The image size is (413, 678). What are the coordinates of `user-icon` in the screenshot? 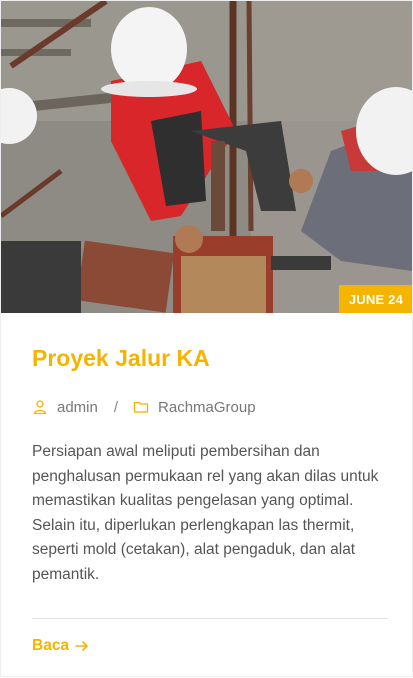 It's located at (40, 407).